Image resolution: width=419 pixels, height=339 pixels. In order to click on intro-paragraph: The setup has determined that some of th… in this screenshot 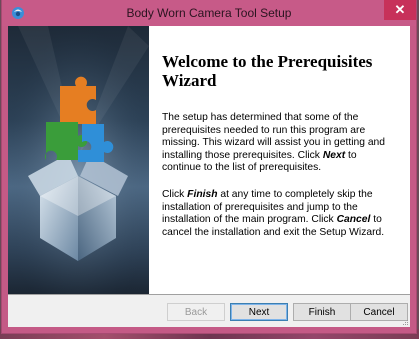, I will do `click(280, 143)`.